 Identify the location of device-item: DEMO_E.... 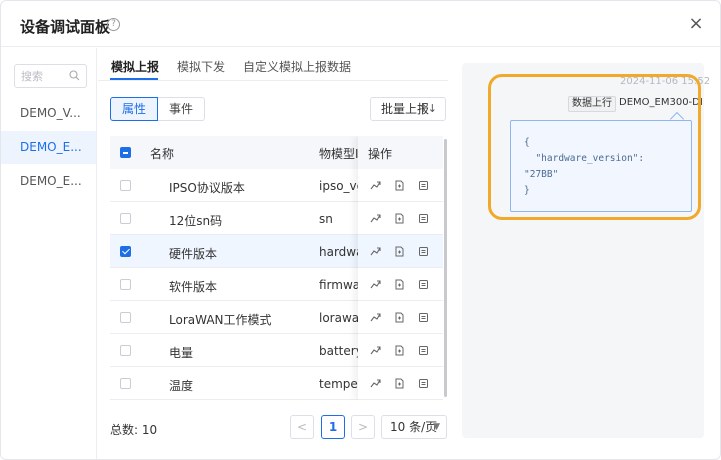
(48, 181).